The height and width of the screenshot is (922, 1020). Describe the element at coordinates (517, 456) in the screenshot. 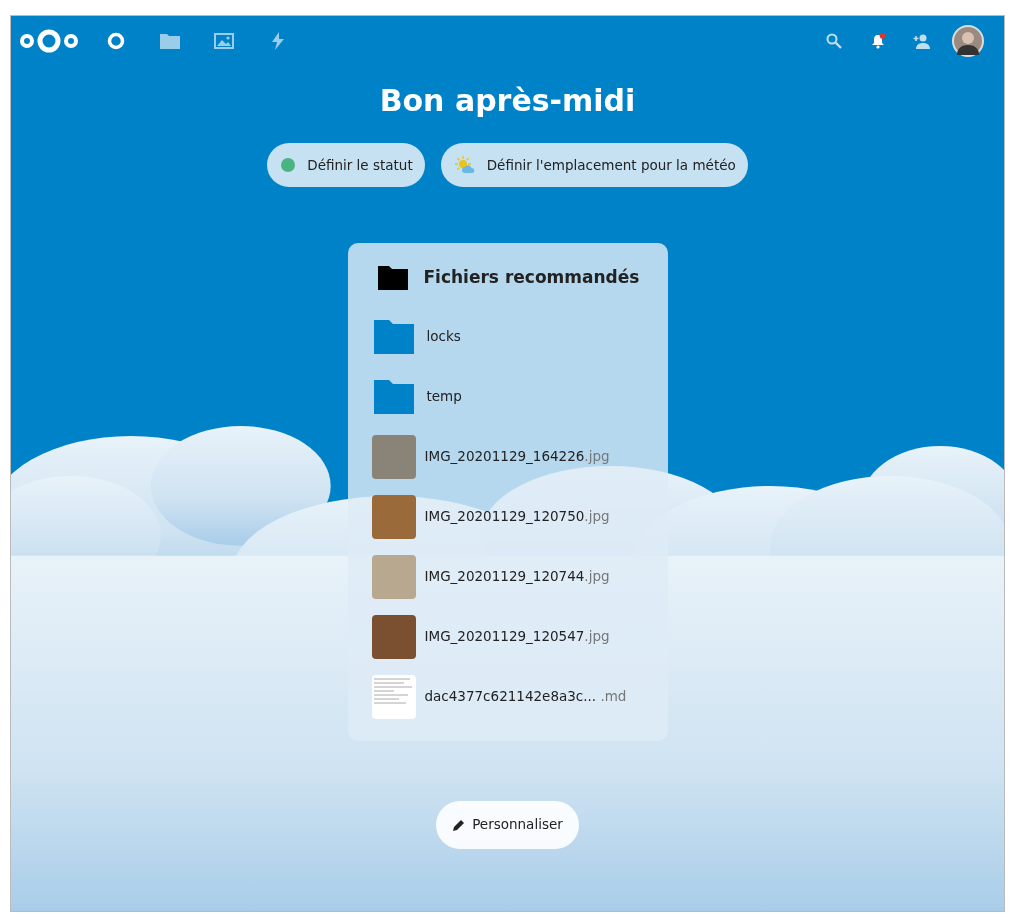

I see `file-link: IMG_20201129_164226.jpg` at that location.